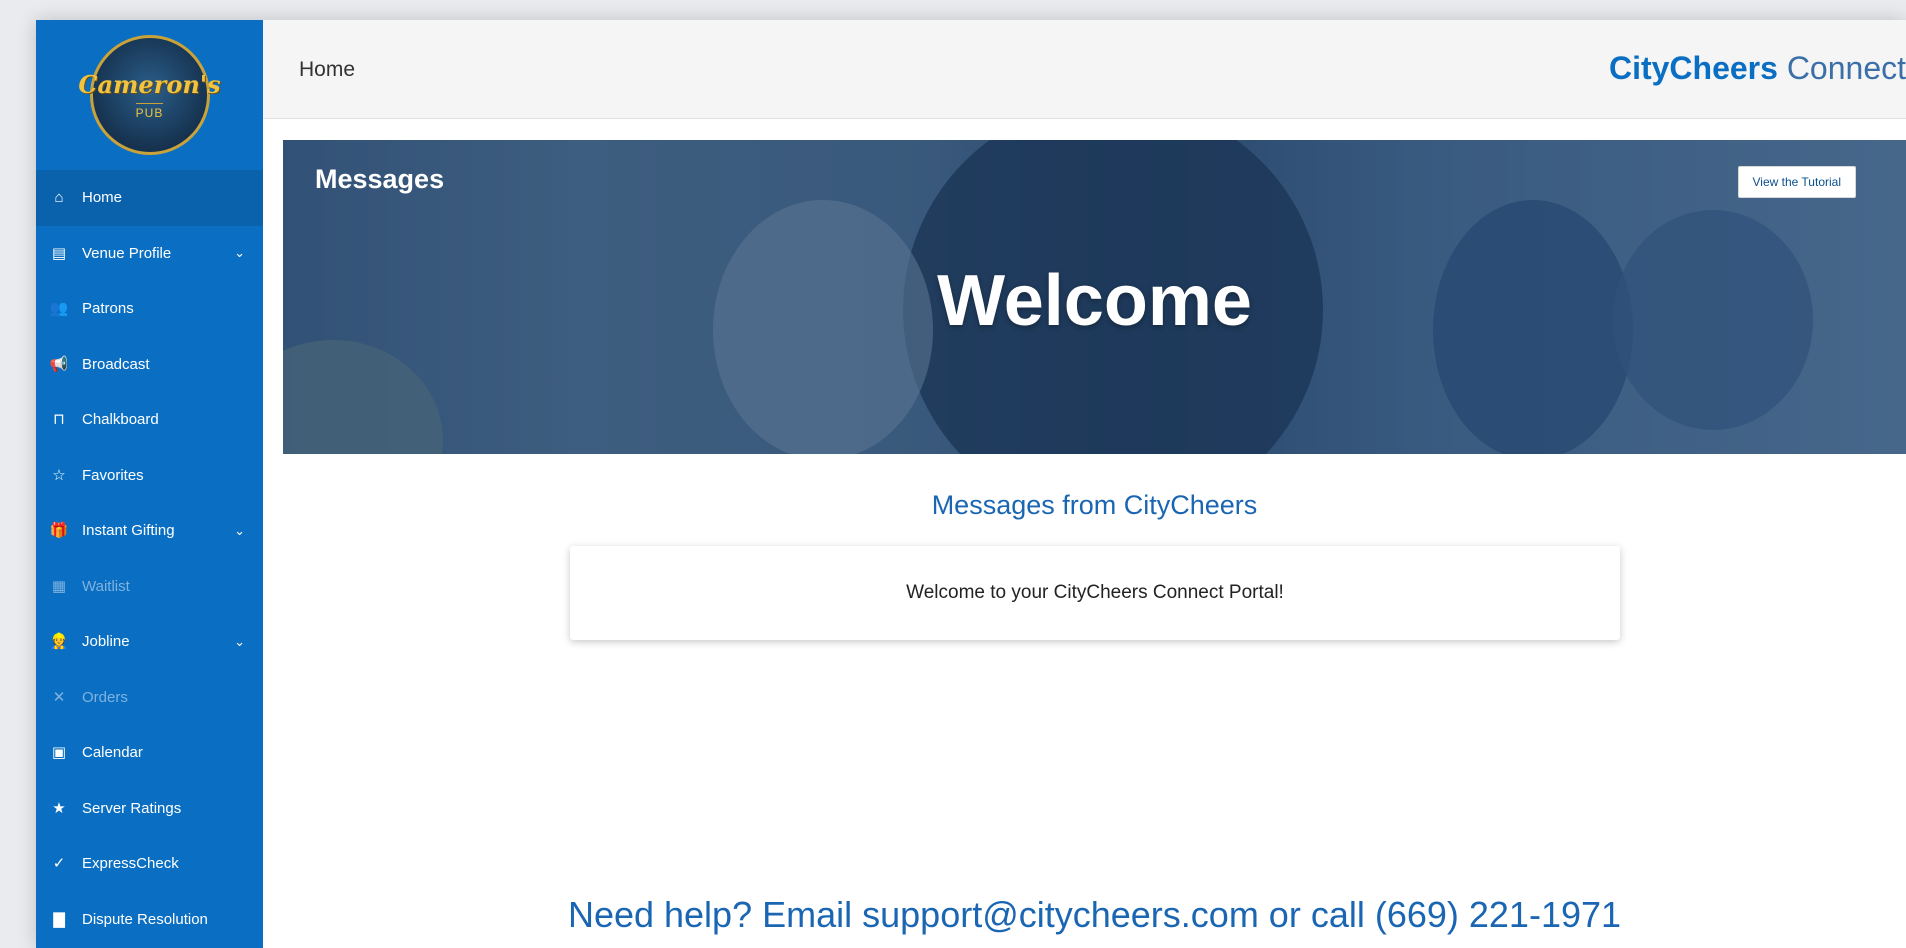 Image resolution: width=1906 pixels, height=948 pixels. What do you see at coordinates (1796, 182) in the screenshot?
I see `view-tutorial-button: View the Tutorial` at bounding box center [1796, 182].